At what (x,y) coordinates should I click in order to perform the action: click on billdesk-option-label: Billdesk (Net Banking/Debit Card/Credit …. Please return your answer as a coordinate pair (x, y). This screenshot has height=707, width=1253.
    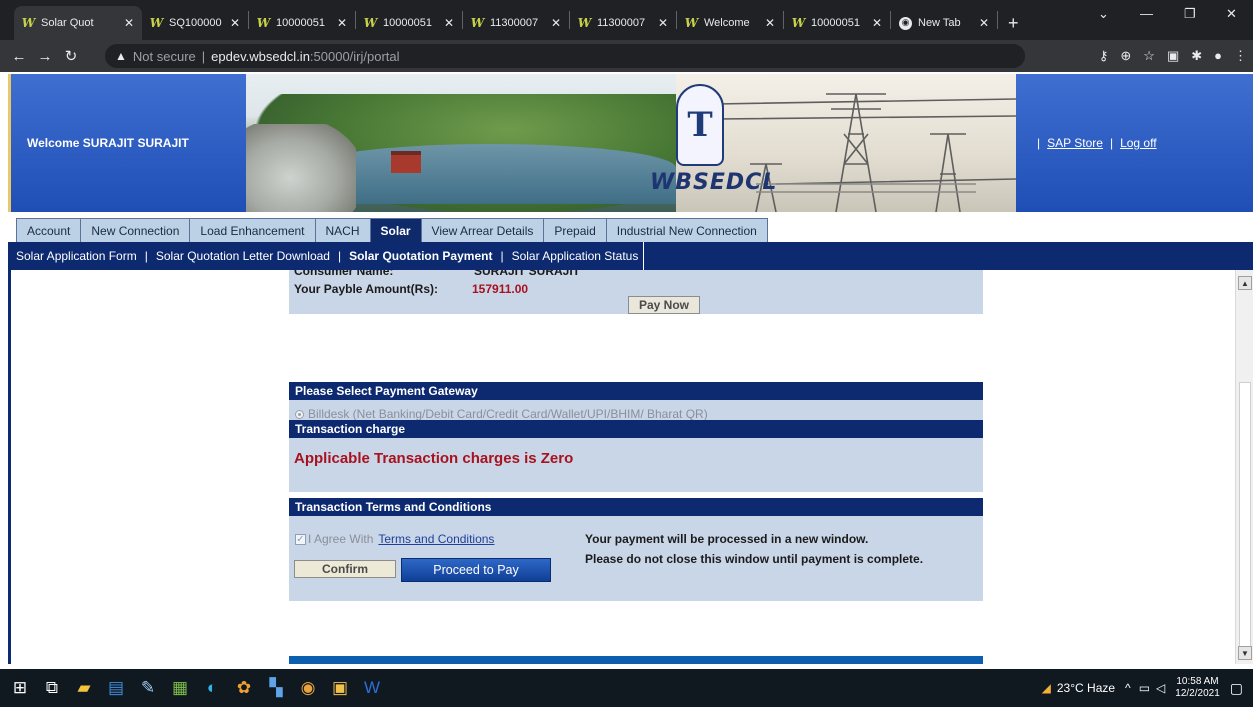
    Looking at the image, I should click on (508, 414).